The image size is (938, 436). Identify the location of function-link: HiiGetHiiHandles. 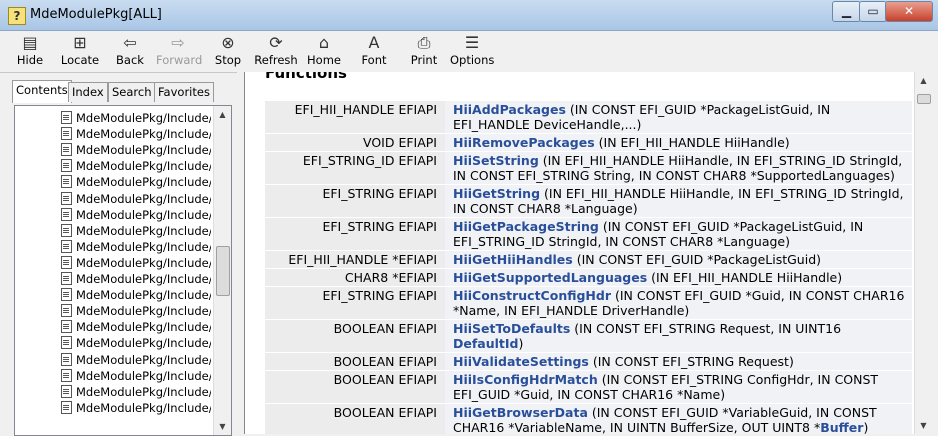
(513, 259).